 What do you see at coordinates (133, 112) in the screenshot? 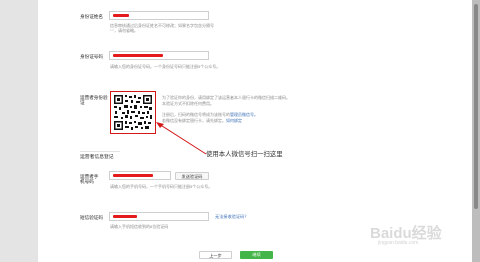
I see `qr-code` at bounding box center [133, 112].